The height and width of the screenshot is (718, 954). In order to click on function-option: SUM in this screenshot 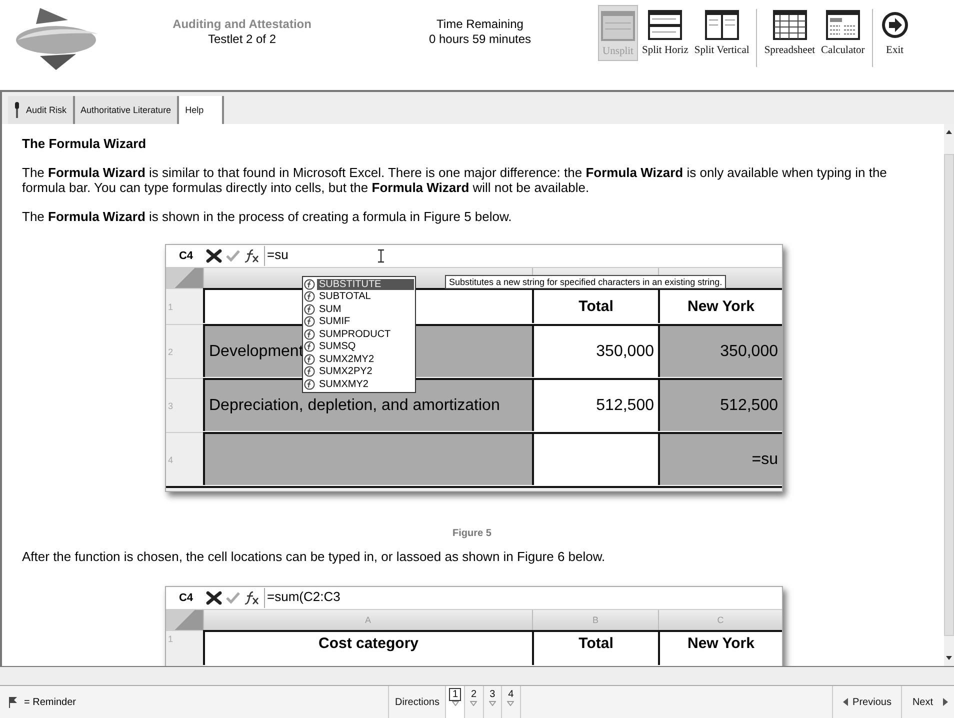, I will do `click(359, 309)`.